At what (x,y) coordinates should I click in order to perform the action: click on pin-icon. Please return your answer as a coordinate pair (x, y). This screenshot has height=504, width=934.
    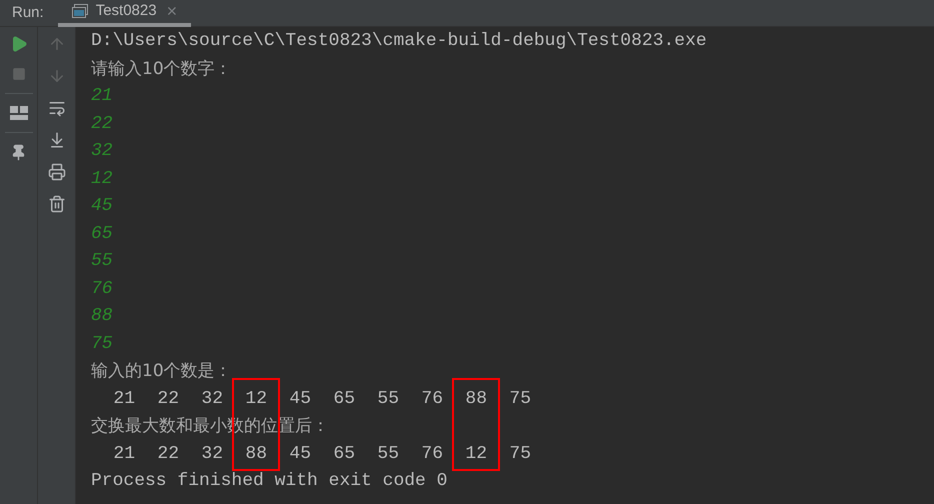
    Looking at the image, I should click on (18, 152).